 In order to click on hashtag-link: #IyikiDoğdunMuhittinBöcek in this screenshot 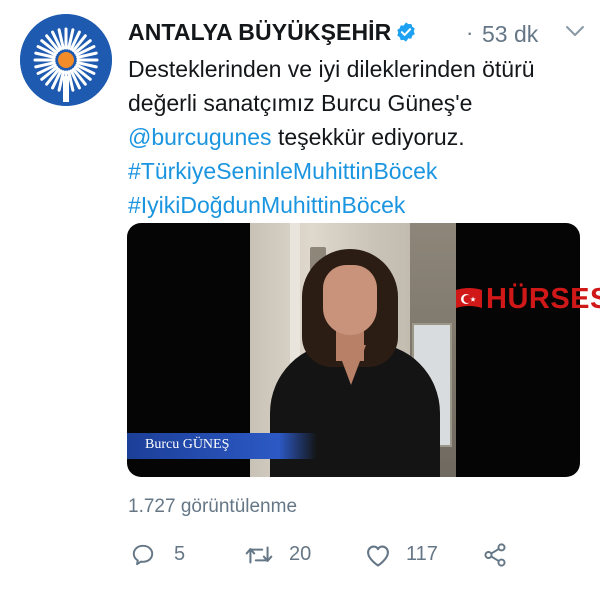, I will do `click(358, 205)`.